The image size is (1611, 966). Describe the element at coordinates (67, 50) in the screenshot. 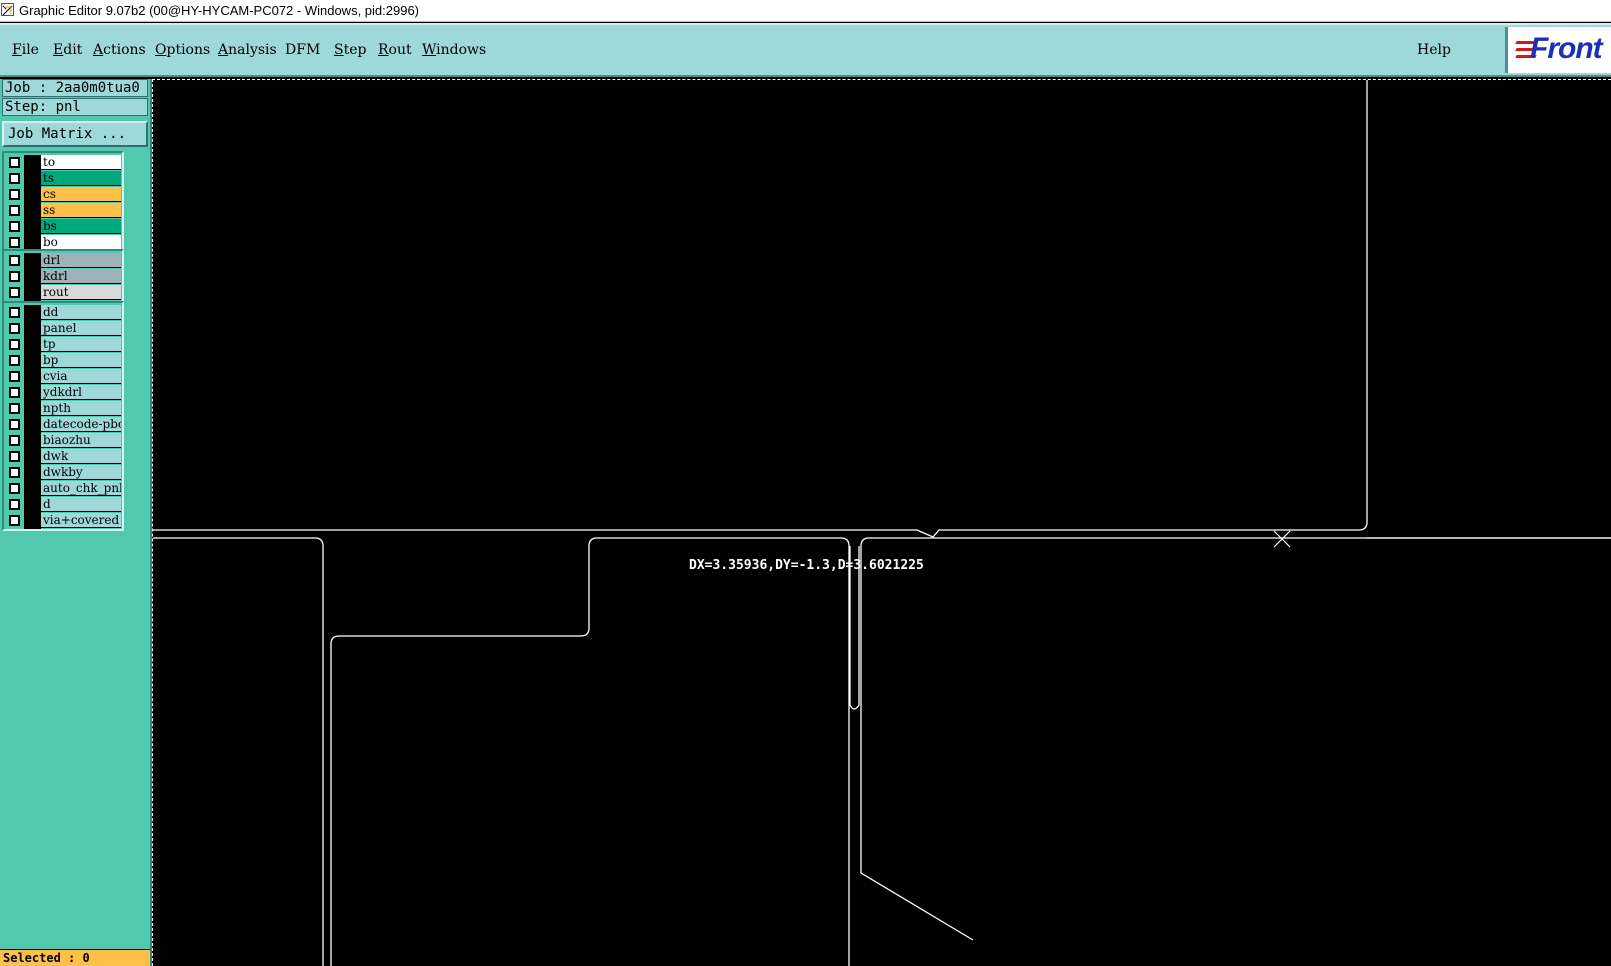

I see `menu-edit: Edit` at that location.